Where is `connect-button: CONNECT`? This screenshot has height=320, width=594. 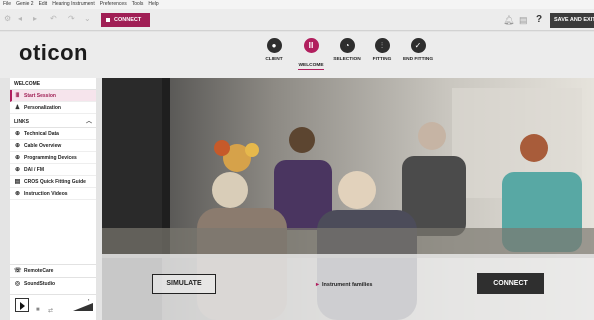
connect-button: CONNECT is located at coordinates (510, 283).